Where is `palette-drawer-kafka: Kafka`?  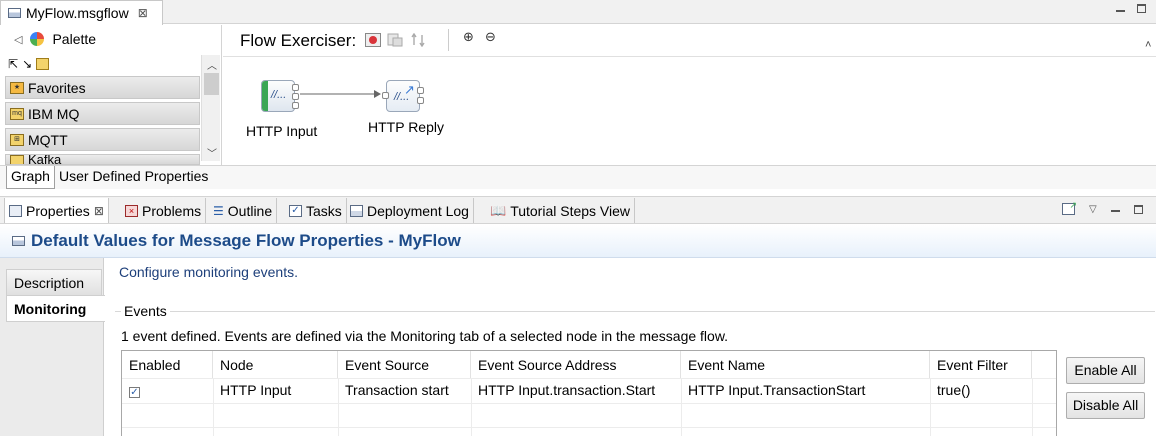
palette-drawer-kafka: Kafka is located at coordinates (102, 159).